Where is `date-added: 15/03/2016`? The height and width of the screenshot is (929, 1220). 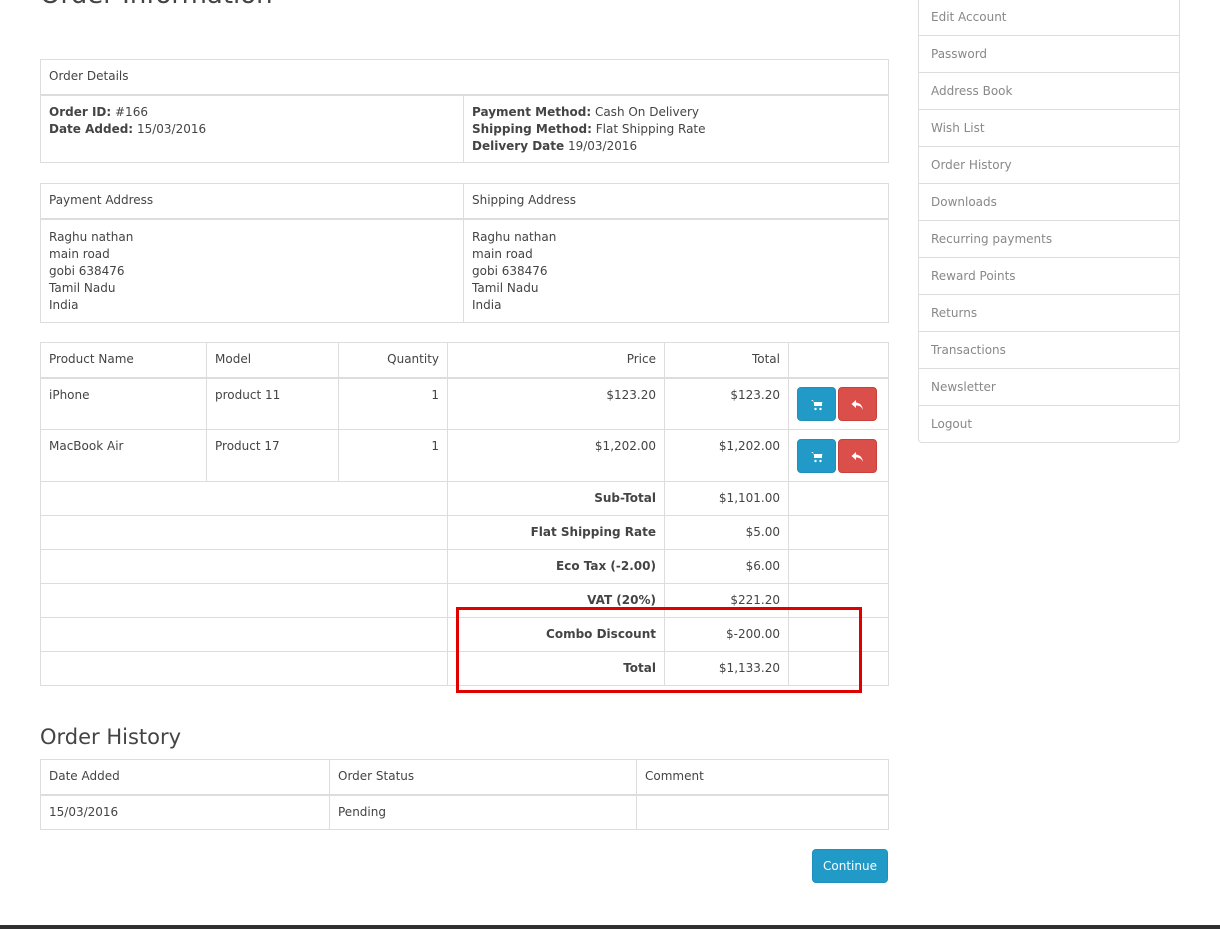 date-added: 15/03/2016 is located at coordinates (171, 128).